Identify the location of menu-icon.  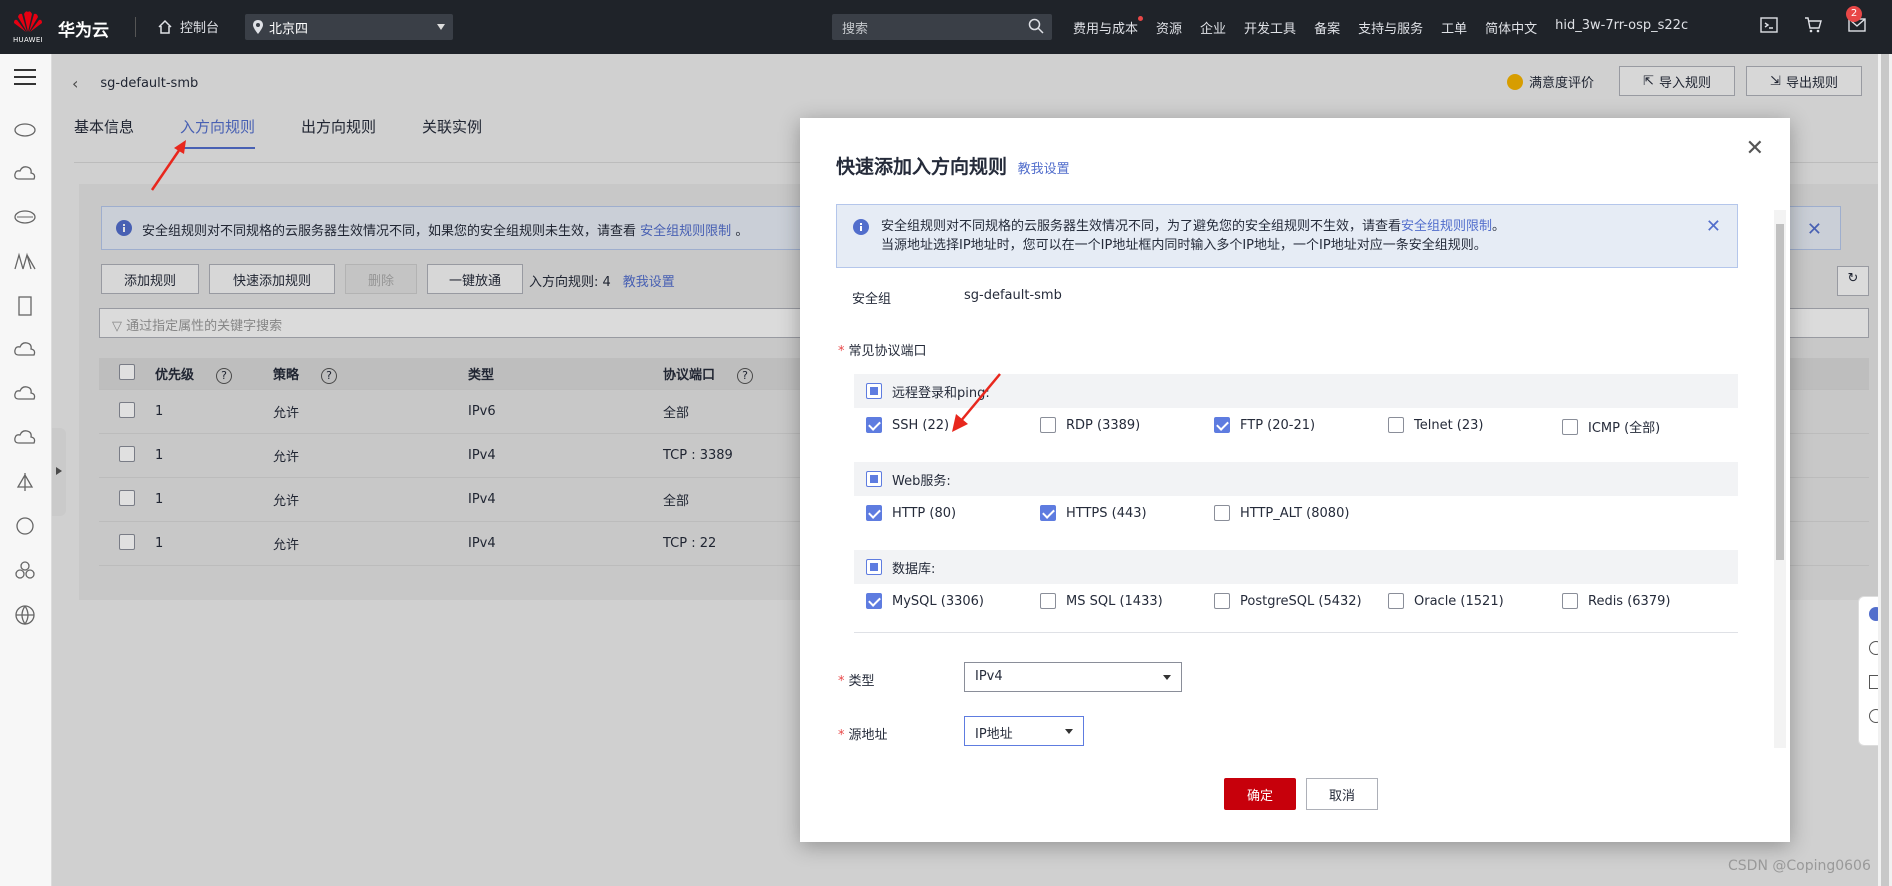
(25, 77).